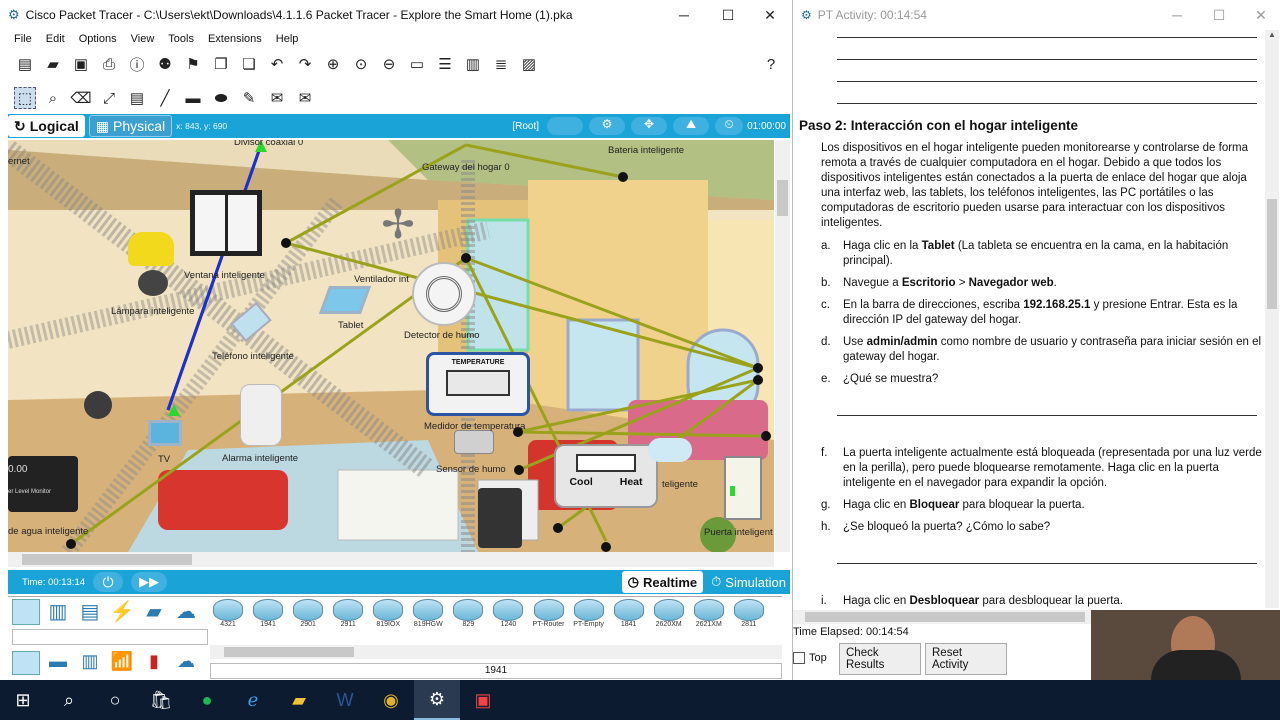 This screenshot has height=720, width=1280. What do you see at coordinates (26, 663) in the screenshot?
I see `subcategory-routers-icon` at bounding box center [26, 663].